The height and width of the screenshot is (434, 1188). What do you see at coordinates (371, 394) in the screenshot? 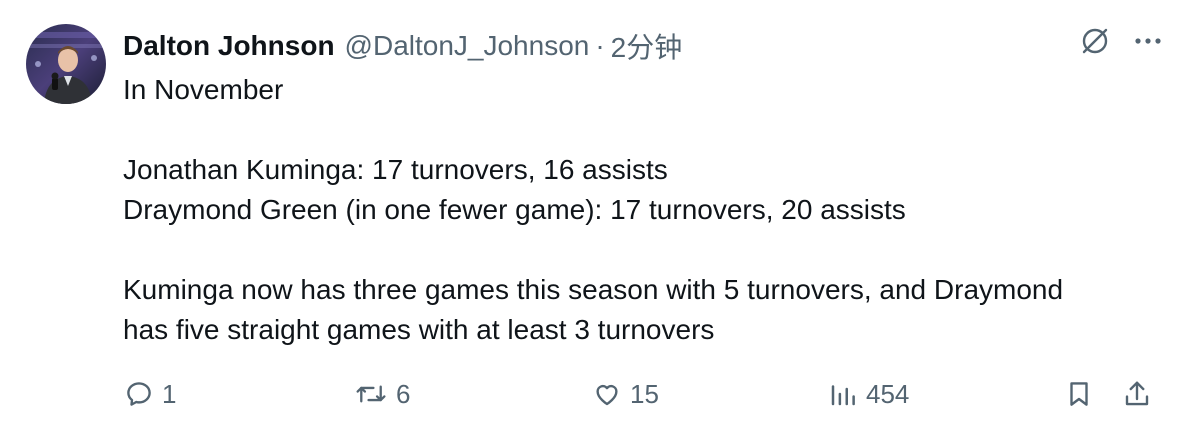
I see `repost-icon` at bounding box center [371, 394].